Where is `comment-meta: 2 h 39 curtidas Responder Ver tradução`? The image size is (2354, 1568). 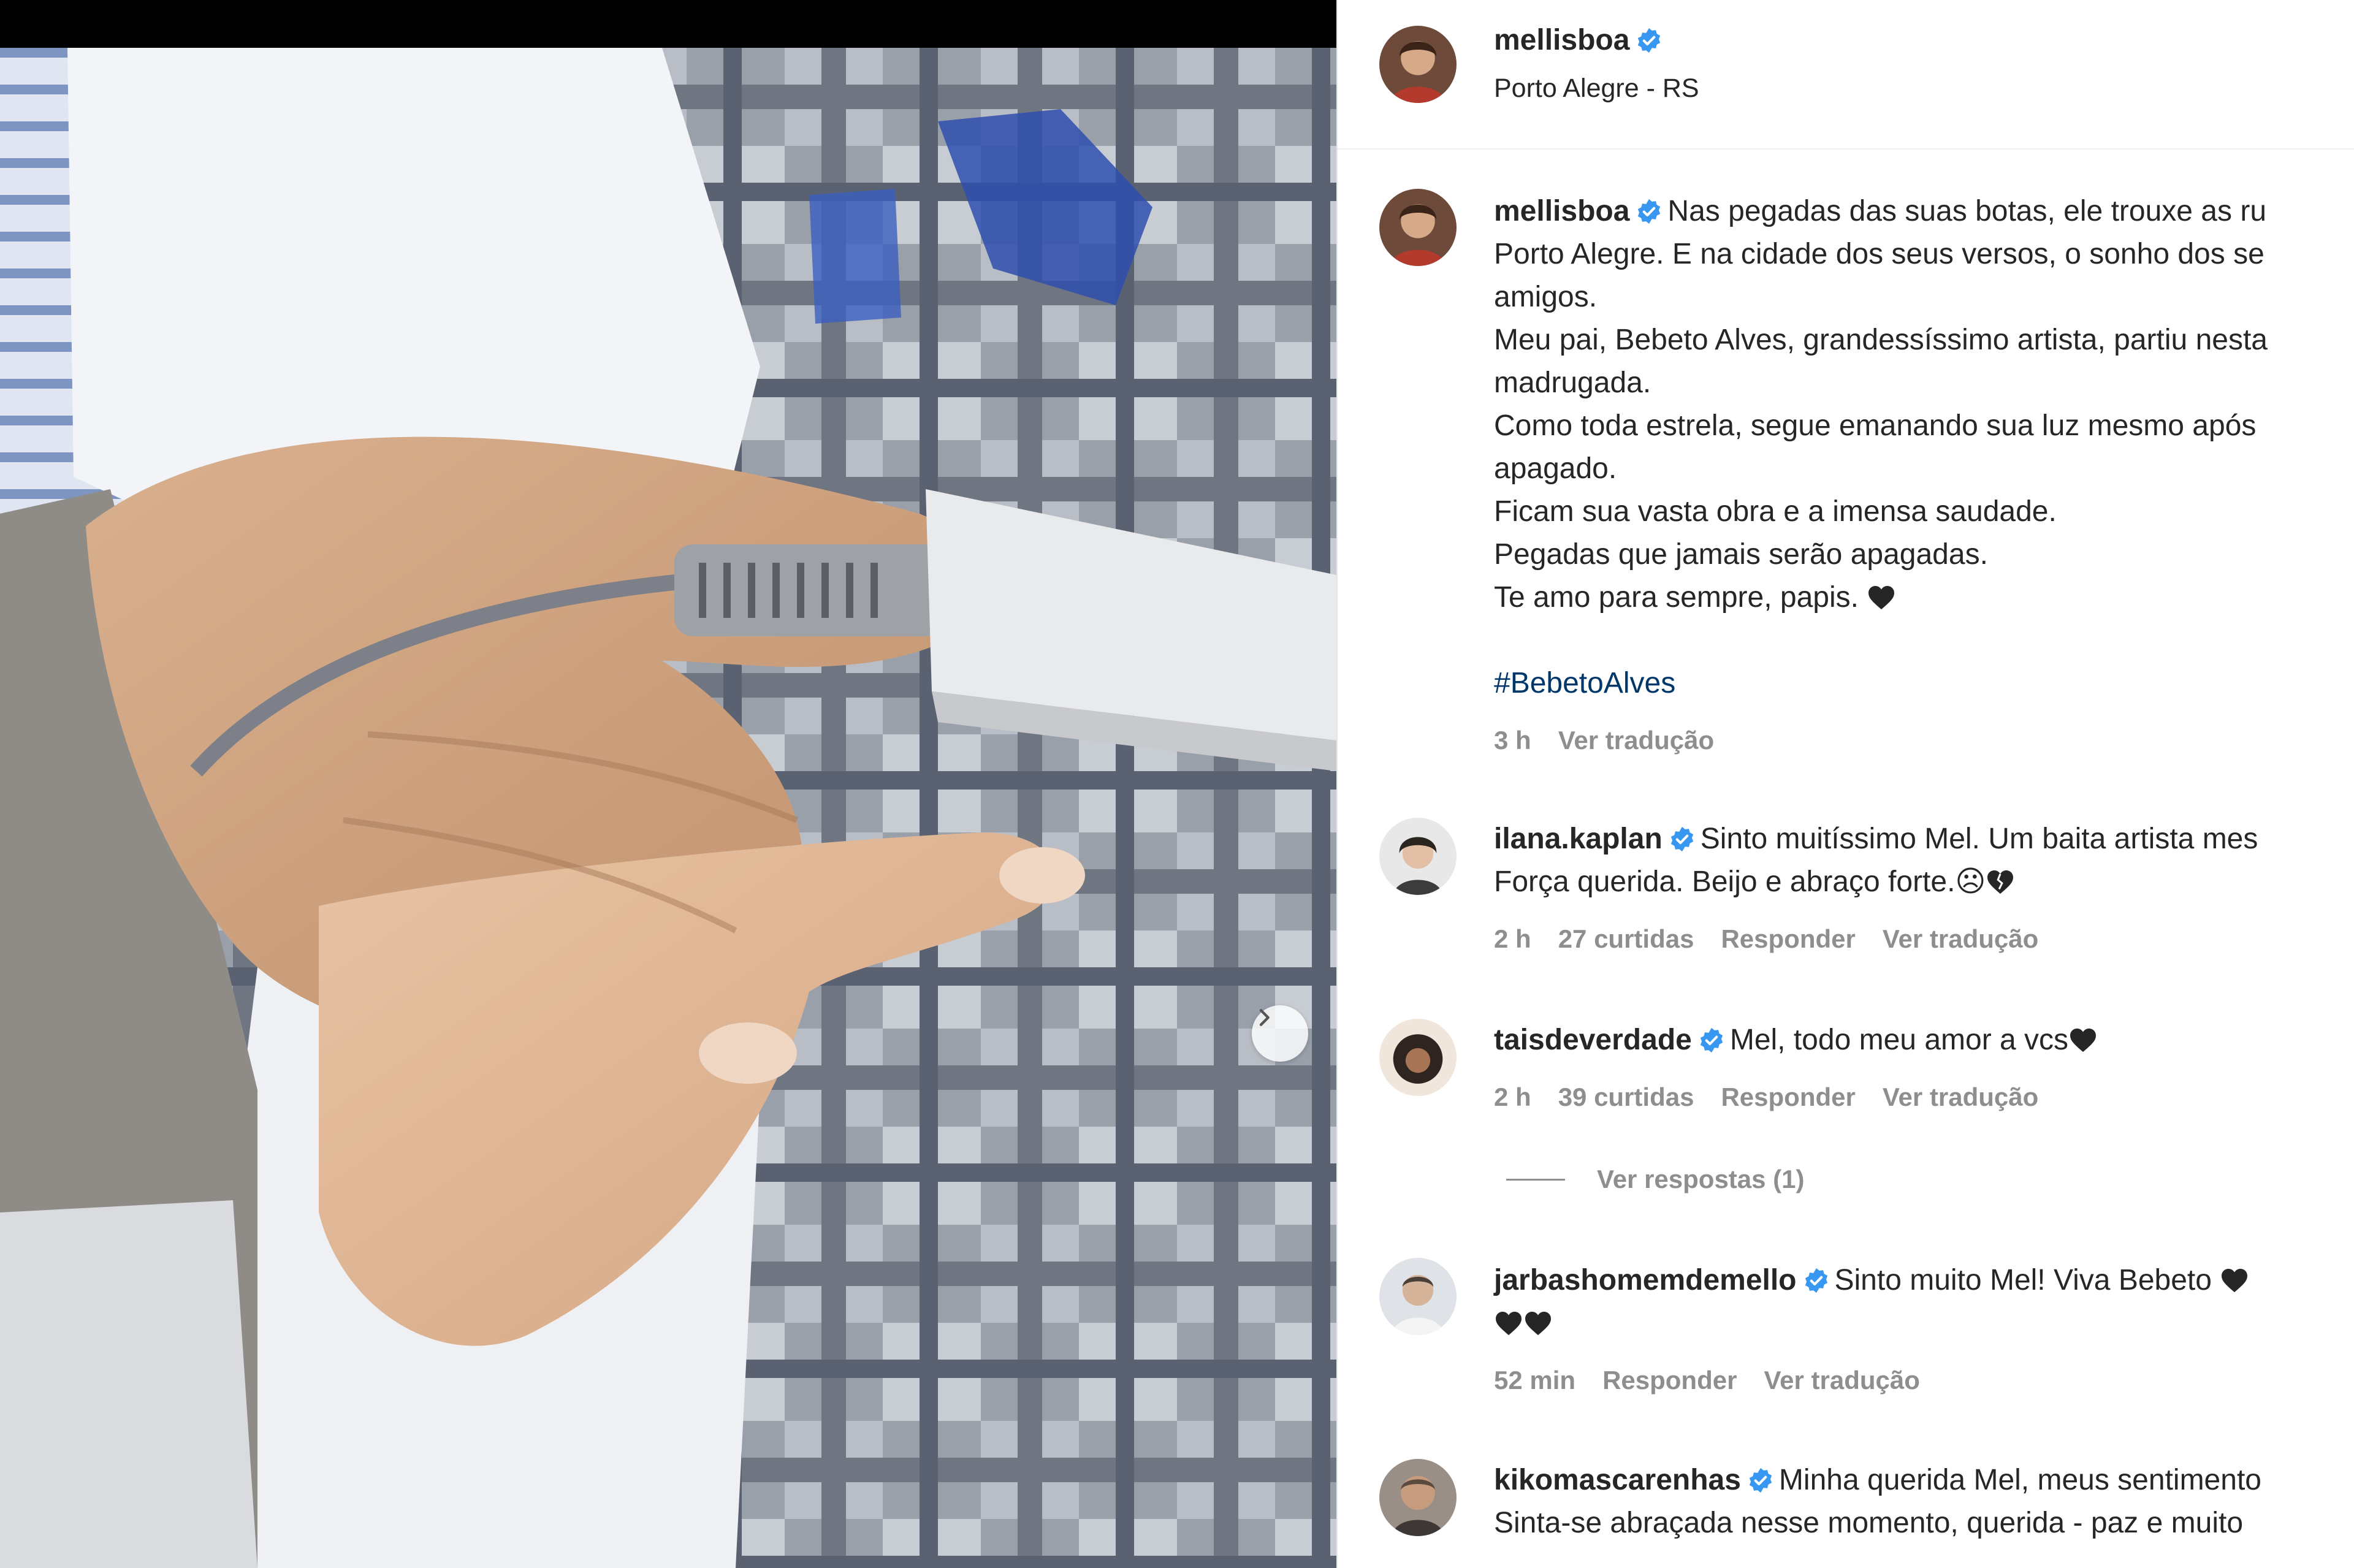
comment-meta: 2 h 39 curtidas Responder Ver tradução is located at coordinates (1779, 1097).